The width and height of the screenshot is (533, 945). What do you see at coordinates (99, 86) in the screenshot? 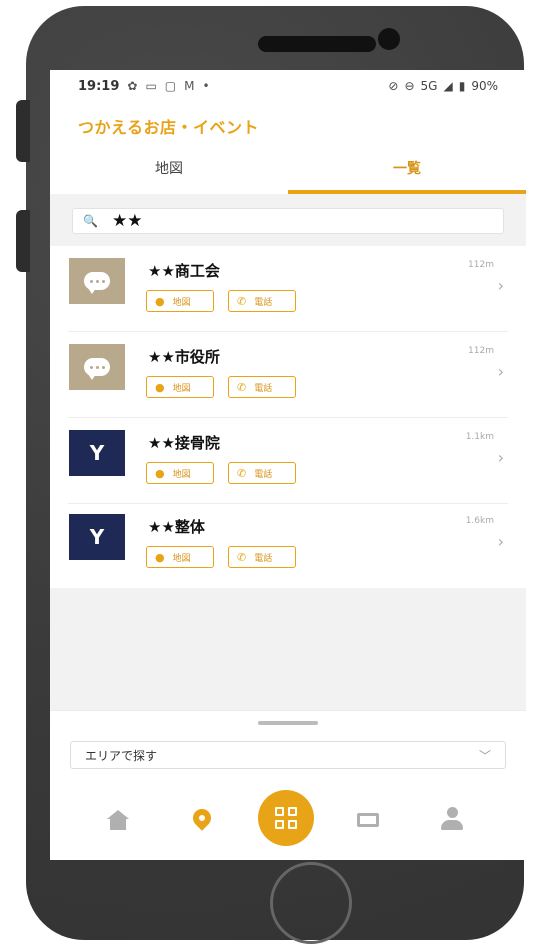
I see `status-time: 19:19` at bounding box center [99, 86].